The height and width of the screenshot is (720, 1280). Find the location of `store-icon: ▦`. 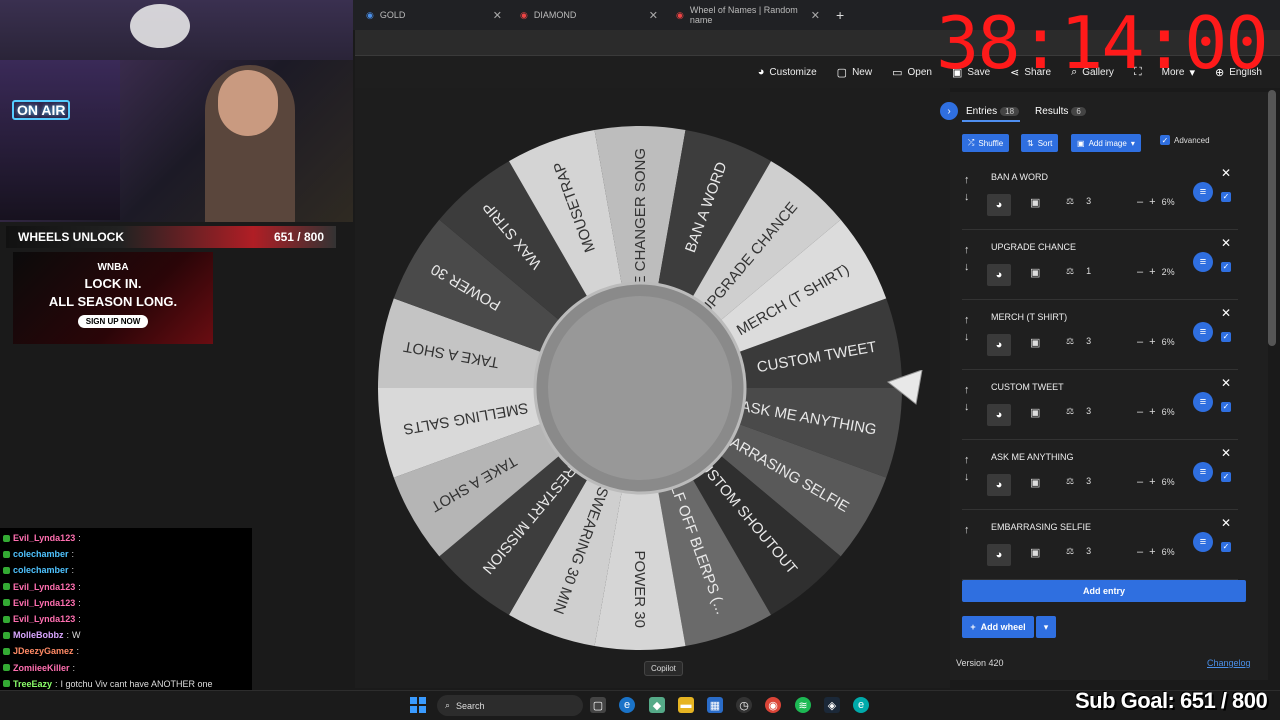

store-icon: ▦ is located at coordinates (715, 705).